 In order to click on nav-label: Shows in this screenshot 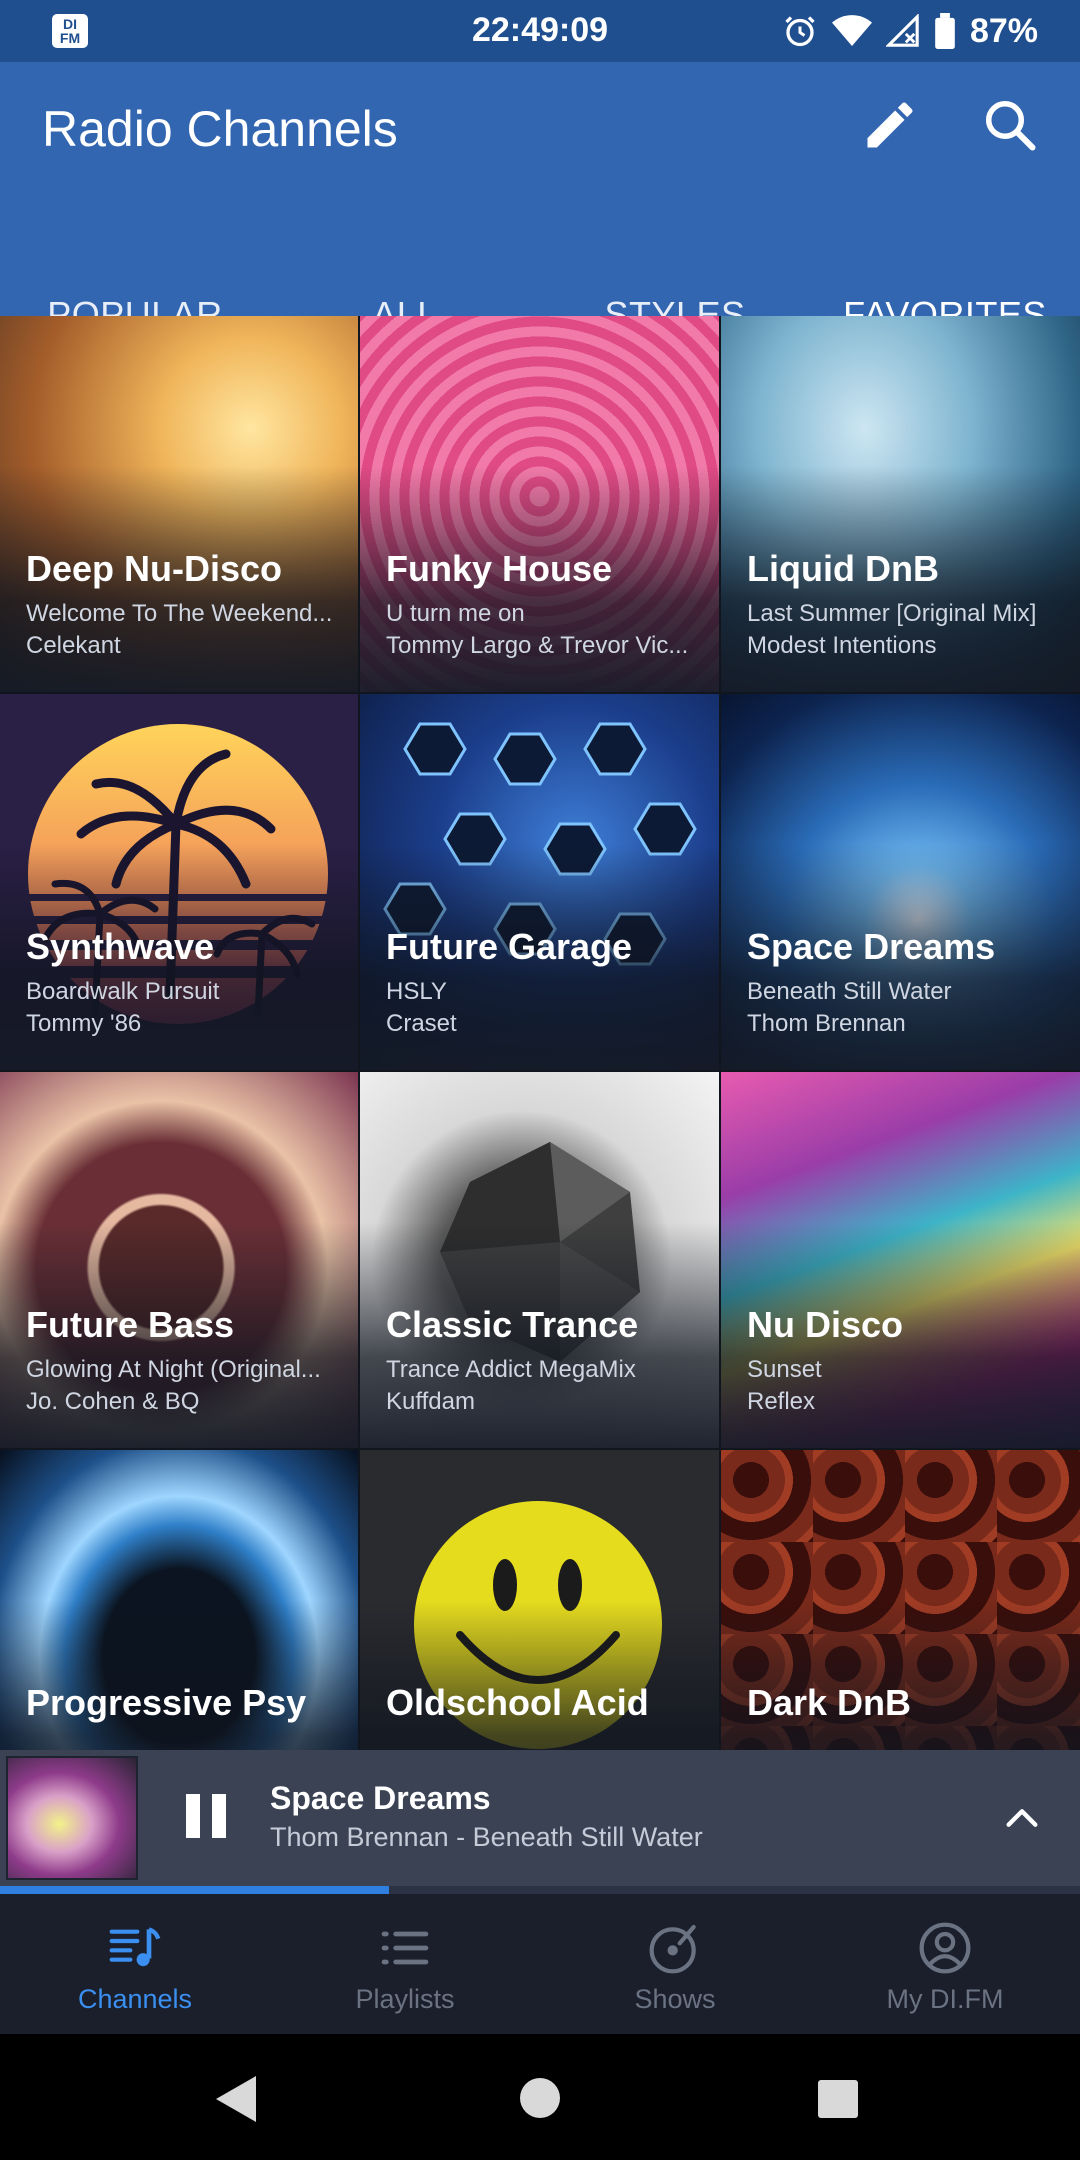, I will do `click(675, 1999)`.